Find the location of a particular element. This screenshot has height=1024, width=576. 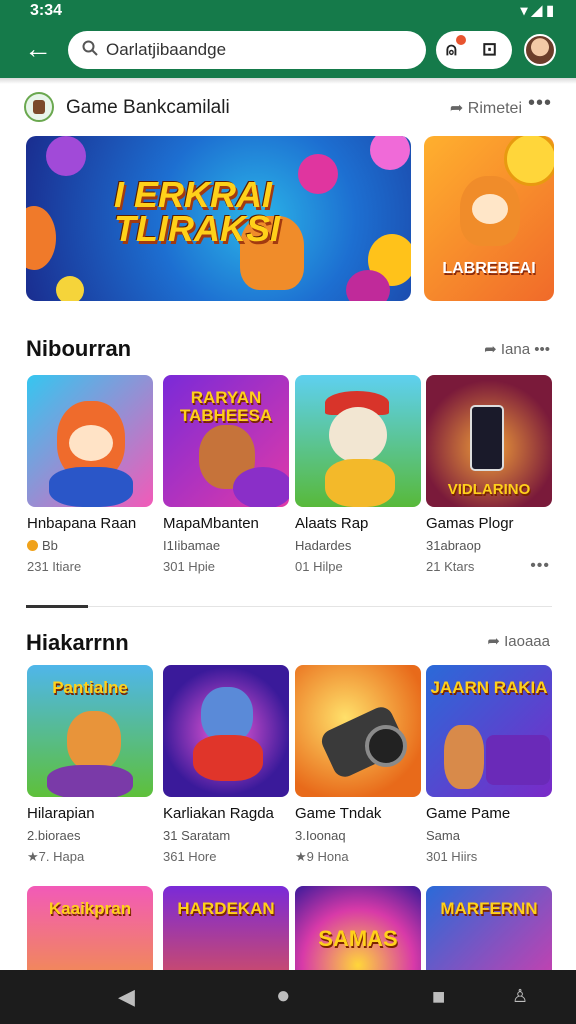

developer-row: Game Bankcamilali ➦ Rimetei ••• is located at coordinates (288, 107).